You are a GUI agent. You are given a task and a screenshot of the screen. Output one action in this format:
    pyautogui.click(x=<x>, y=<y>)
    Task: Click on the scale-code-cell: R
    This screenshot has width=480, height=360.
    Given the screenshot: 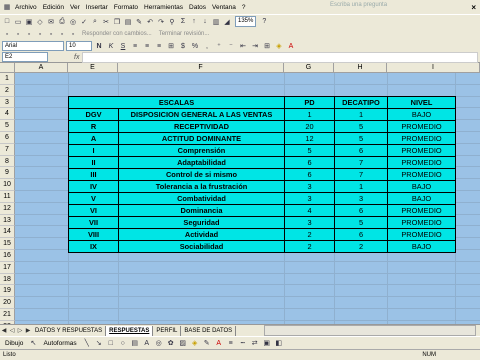 What is the action you would take?
    pyautogui.click(x=93, y=126)
    